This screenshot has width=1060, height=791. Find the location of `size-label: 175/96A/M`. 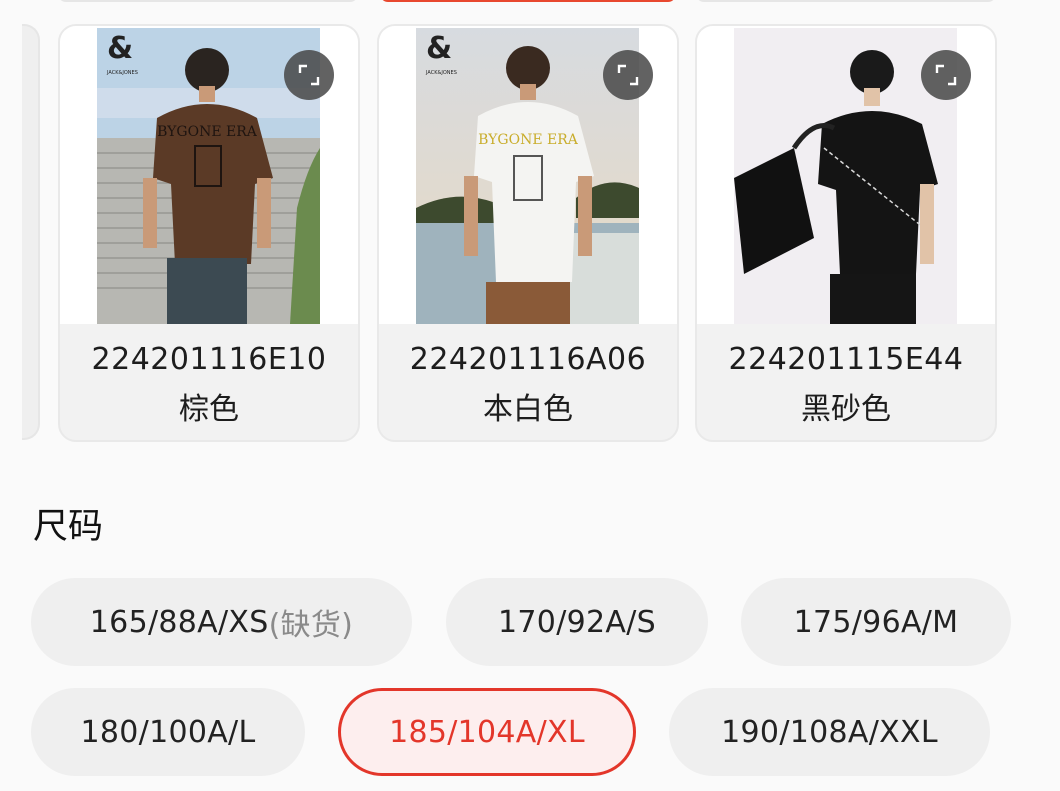

size-label: 175/96A/M is located at coordinates (876, 622).